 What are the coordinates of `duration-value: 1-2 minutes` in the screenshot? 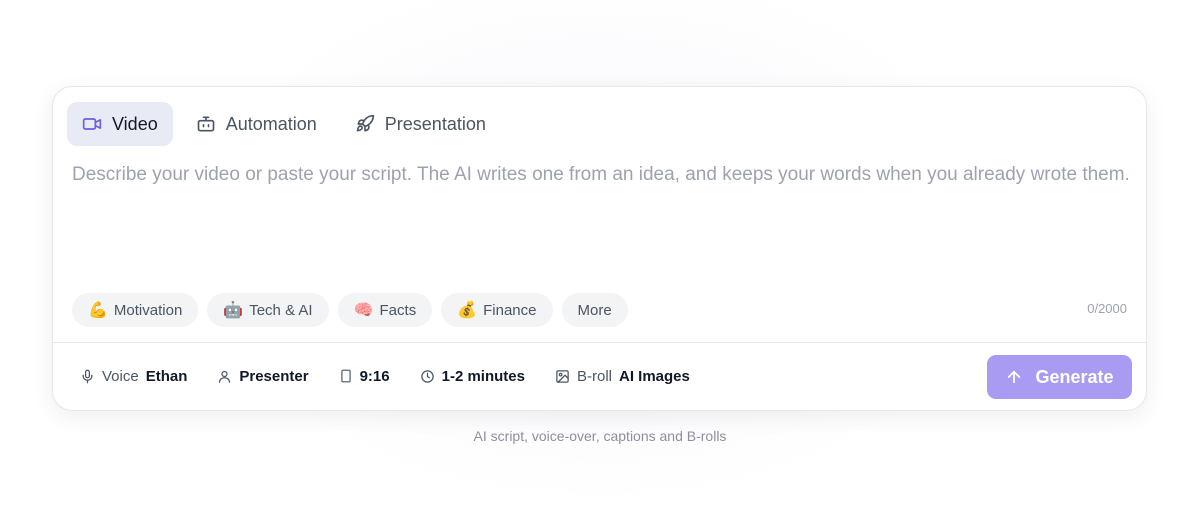 It's located at (483, 376).